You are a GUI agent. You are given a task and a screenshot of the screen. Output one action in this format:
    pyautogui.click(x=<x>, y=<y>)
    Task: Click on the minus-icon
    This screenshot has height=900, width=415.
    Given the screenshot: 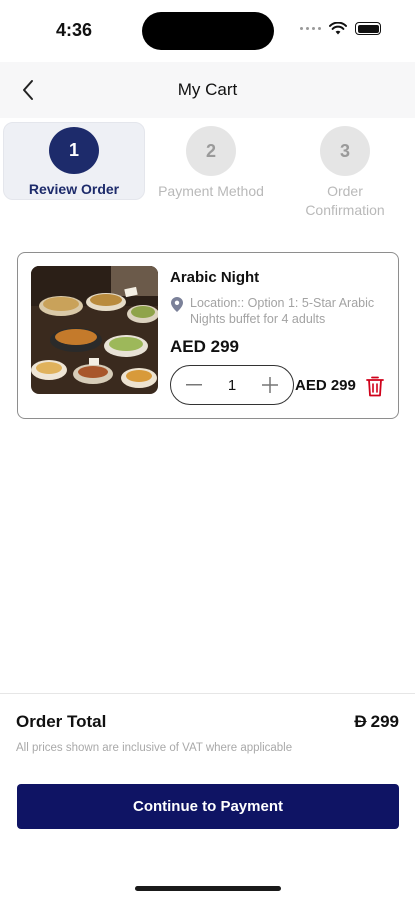 What is the action you would take?
    pyautogui.click(x=194, y=385)
    